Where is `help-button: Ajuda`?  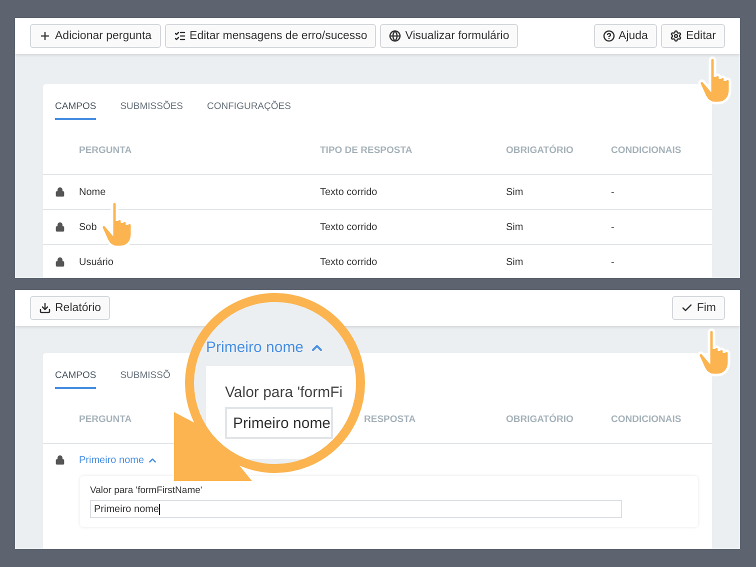 help-button: Ajuda is located at coordinates (625, 36).